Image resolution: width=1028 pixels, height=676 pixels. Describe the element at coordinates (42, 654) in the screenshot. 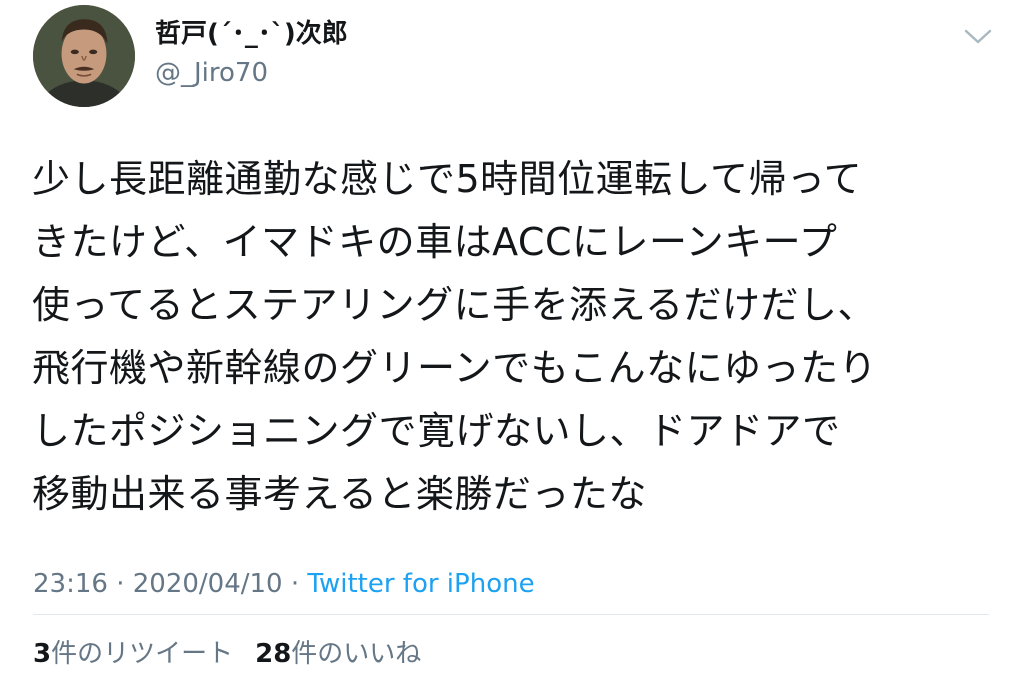

I see `retweet-count: 3` at that location.